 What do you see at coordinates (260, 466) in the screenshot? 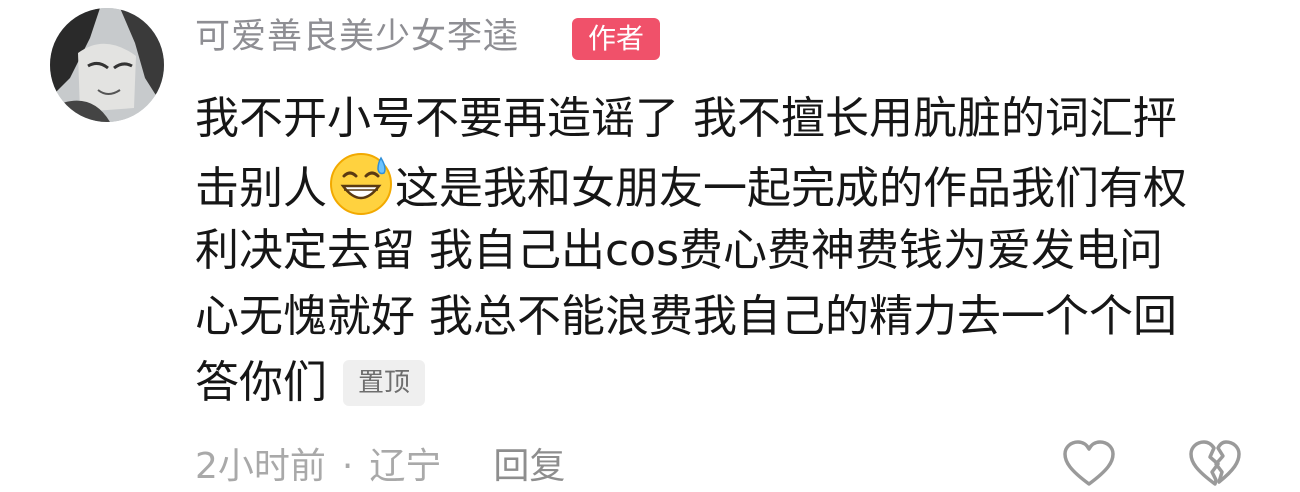
I see `comment-time: 2小时前` at bounding box center [260, 466].